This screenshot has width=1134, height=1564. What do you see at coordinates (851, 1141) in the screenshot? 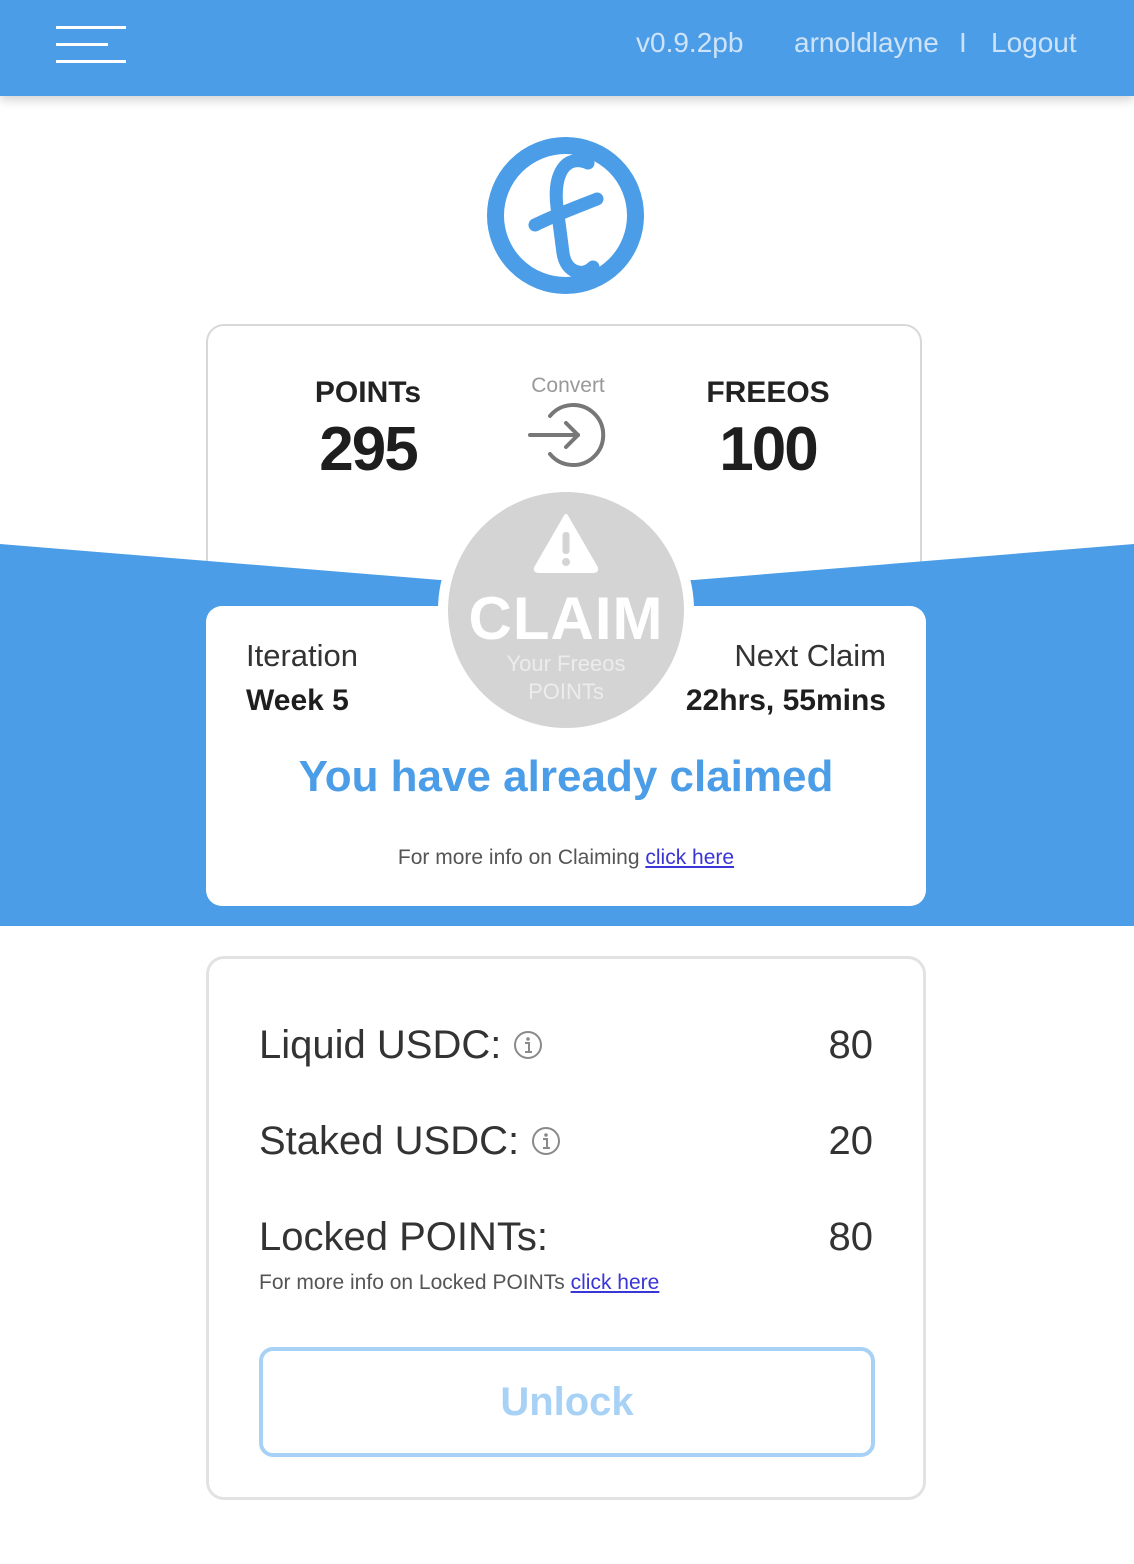
I see `staked-usdc-value: 20` at bounding box center [851, 1141].